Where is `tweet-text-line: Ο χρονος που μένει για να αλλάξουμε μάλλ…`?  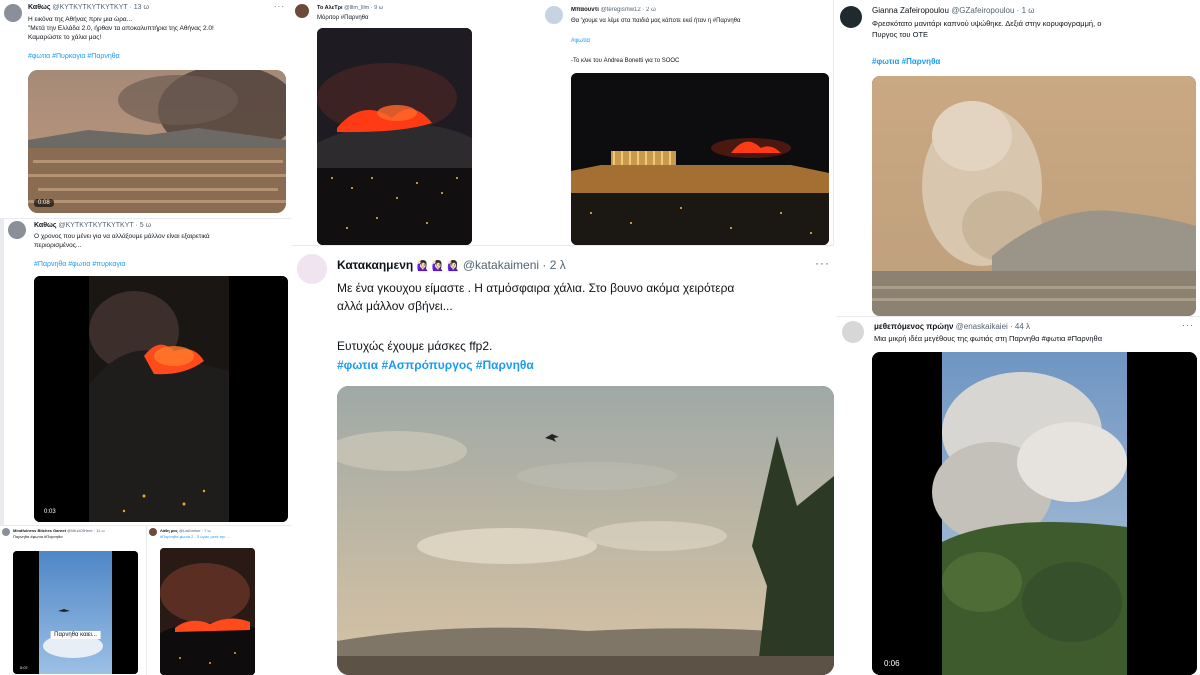 tweet-text-line: Ο χρονος που μένει για να αλλάξουμε μάλλ… is located at coordinates (122, 236).